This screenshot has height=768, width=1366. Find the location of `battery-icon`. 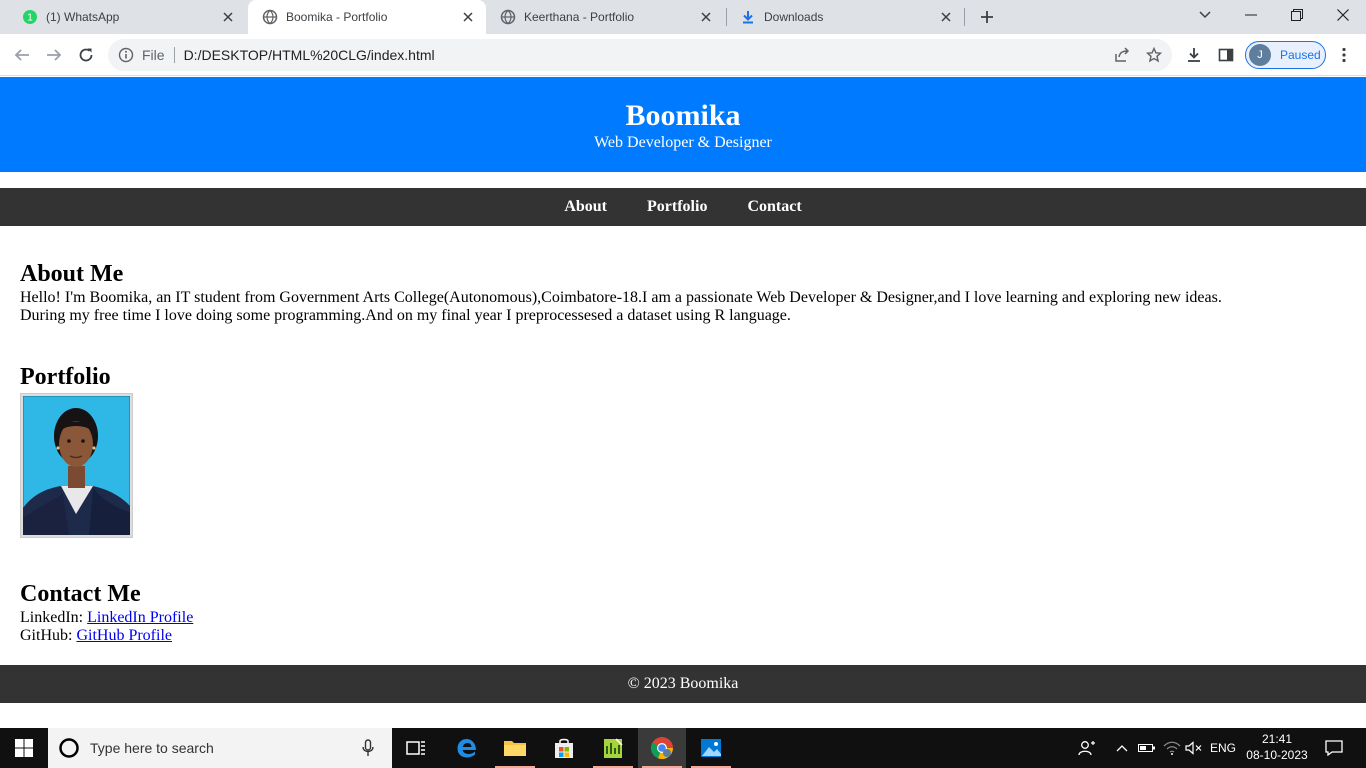

battery-icon is located at coordinates (1147, 748).